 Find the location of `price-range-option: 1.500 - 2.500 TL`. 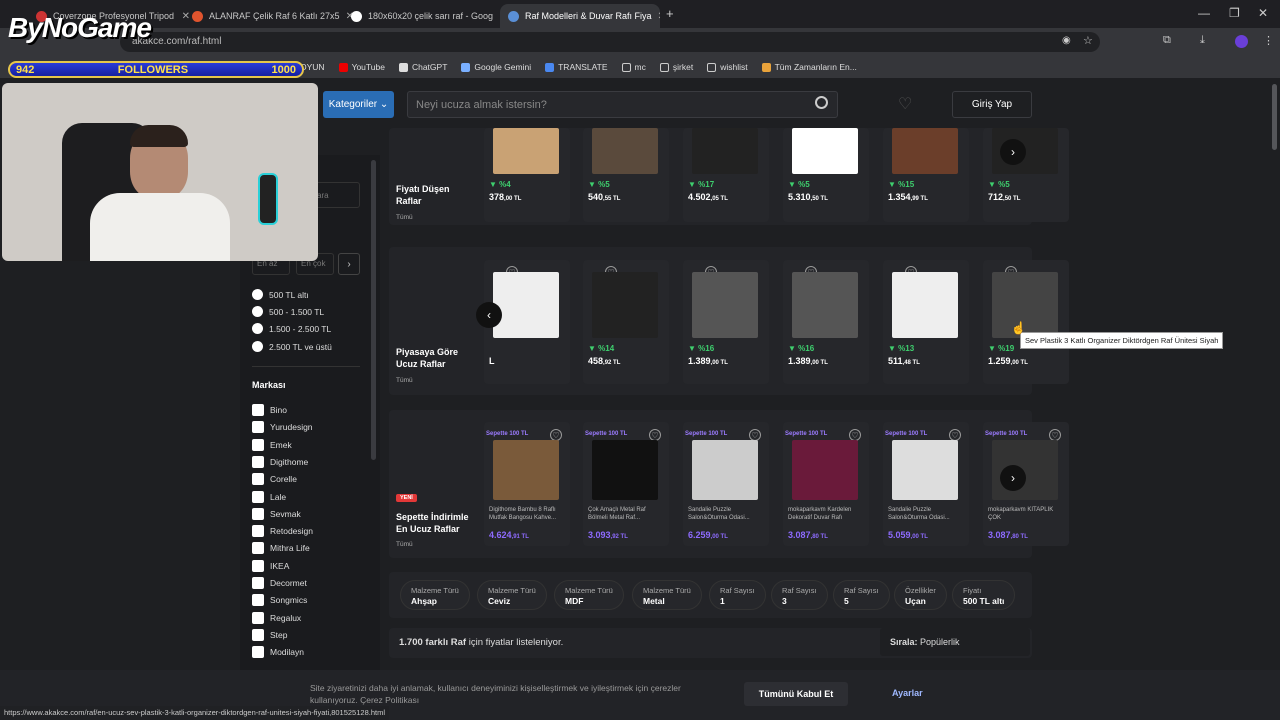

price-range-option: 1.500 - 2.500 TL is located at coordinates (291, 328).